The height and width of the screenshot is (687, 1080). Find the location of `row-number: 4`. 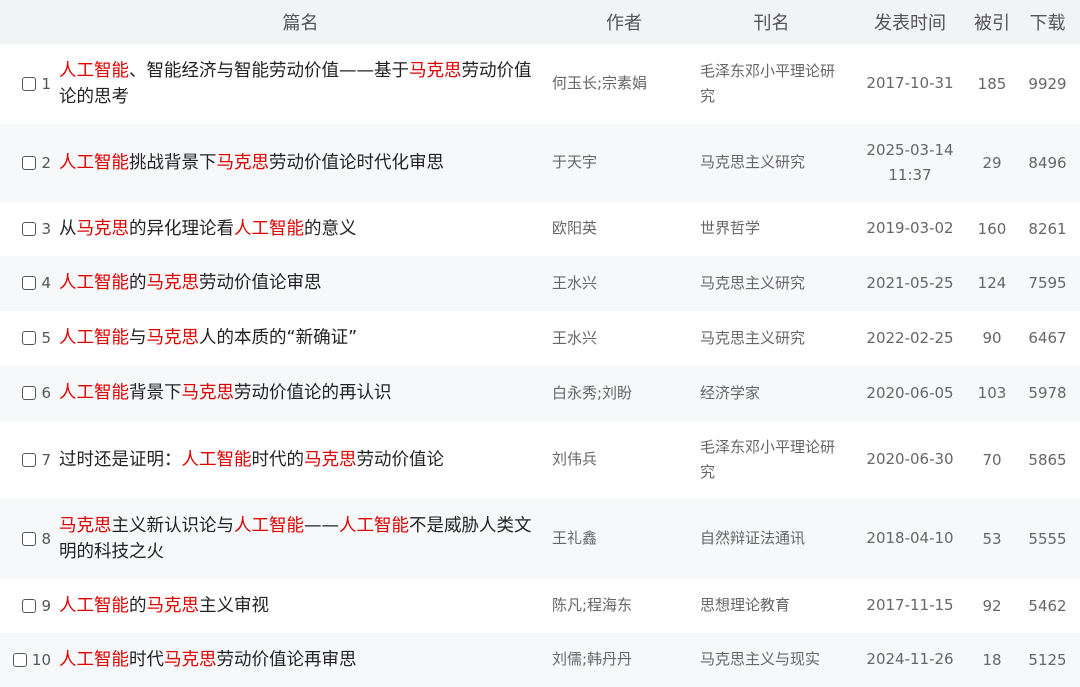

row-number: 4 is located at coordinates (46, 283).